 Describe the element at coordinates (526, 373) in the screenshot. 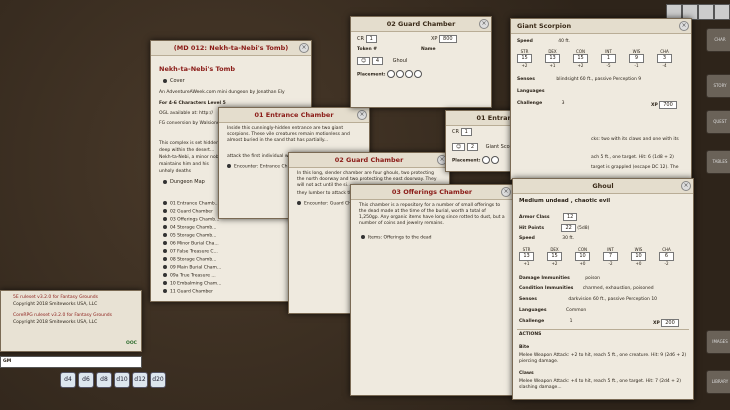

I see `action-name: Claws` at that location.